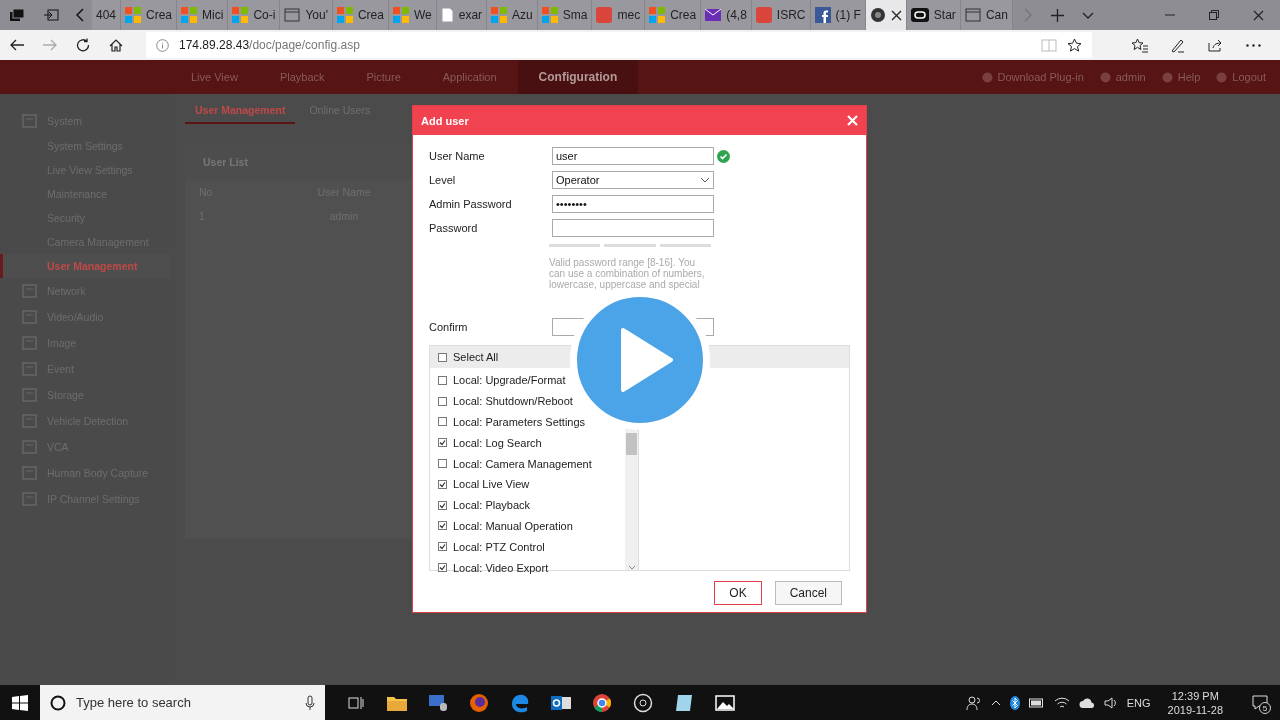 The height and width of the screenshot is (720, 1280). What do you see at coordinates (627, 274) in the screenshot?
I see `password-hint: Valid password range [8-16]. You can use a combination of numbers, lowercase, uppercase and special` at bounding box center [627, 274].